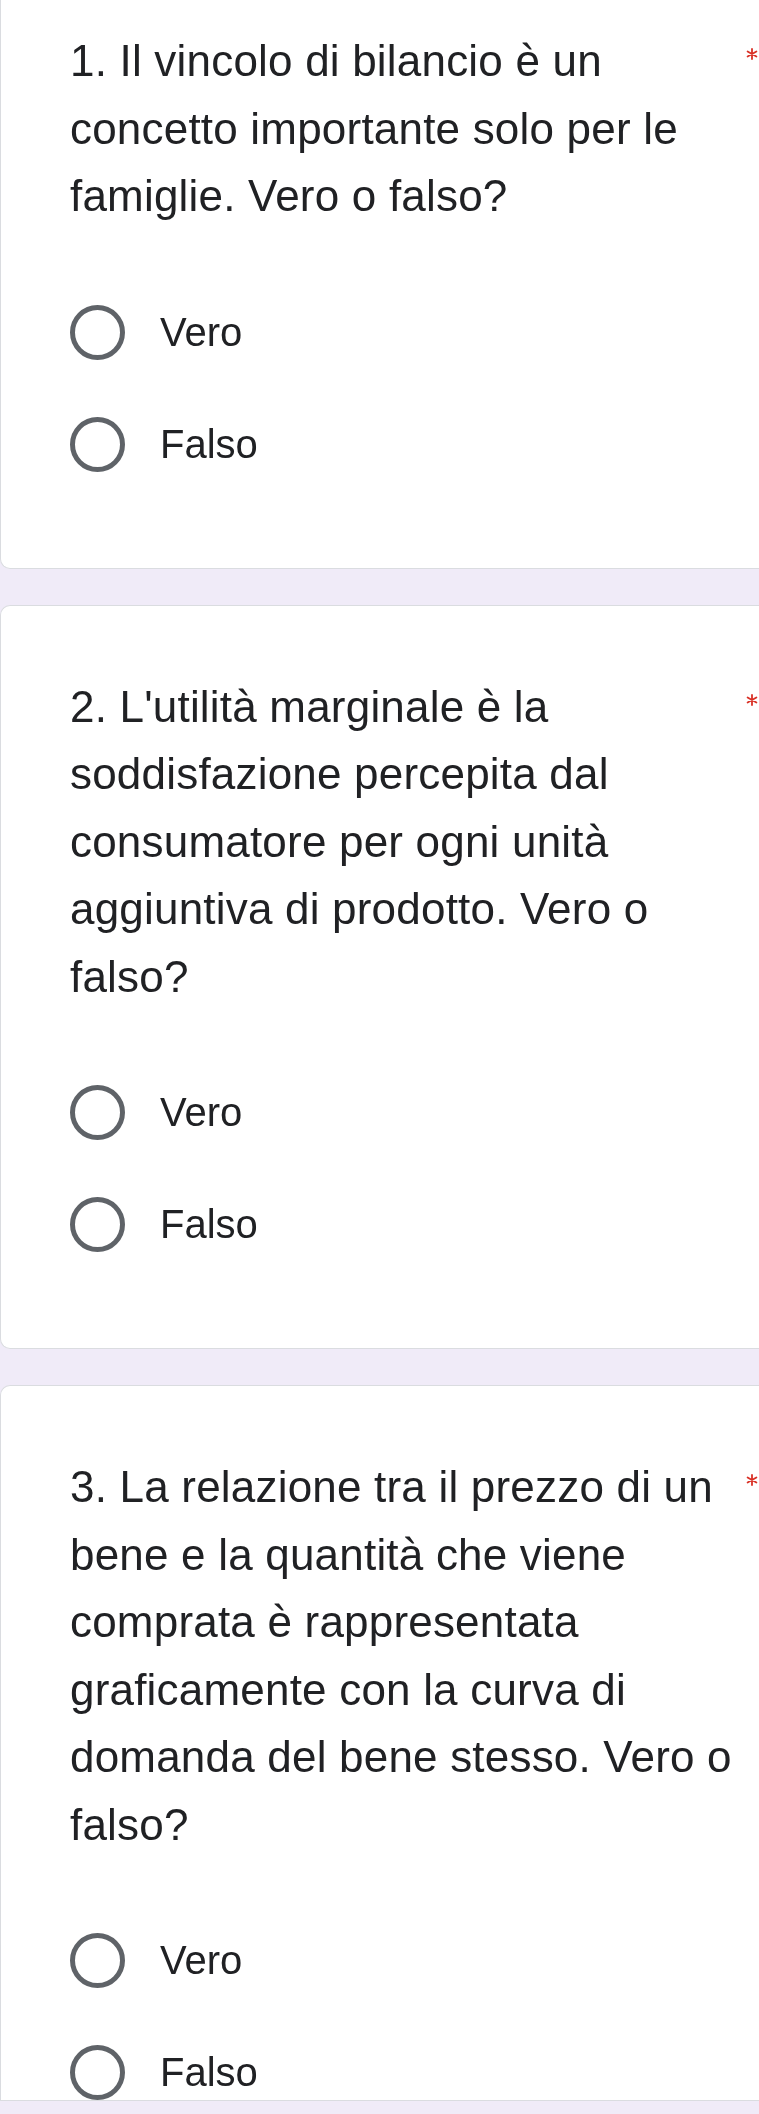  Describe the element at coordinates (374, 128) in the screenshot. I see `question-text: 1. Il vincolo di bilancio è un concetto importante solo per le famiglie. Vero o falso?` at that location.